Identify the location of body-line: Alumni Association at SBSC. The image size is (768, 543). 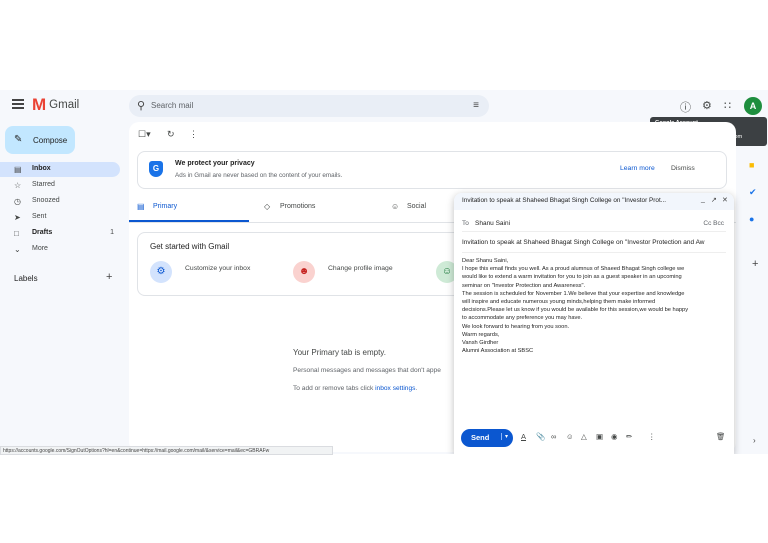
(498, 351).